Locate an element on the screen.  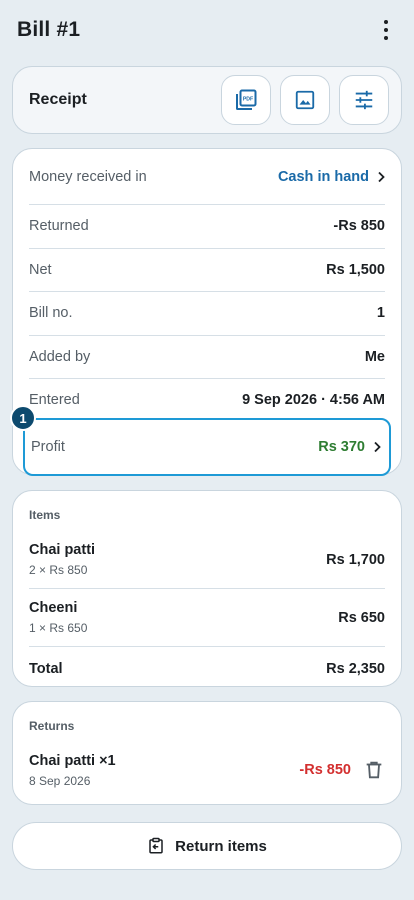
returns-card: Returns Chai patti ×1 8 Sep 2026 -Rs 850 is located at coordinates (207, 753).